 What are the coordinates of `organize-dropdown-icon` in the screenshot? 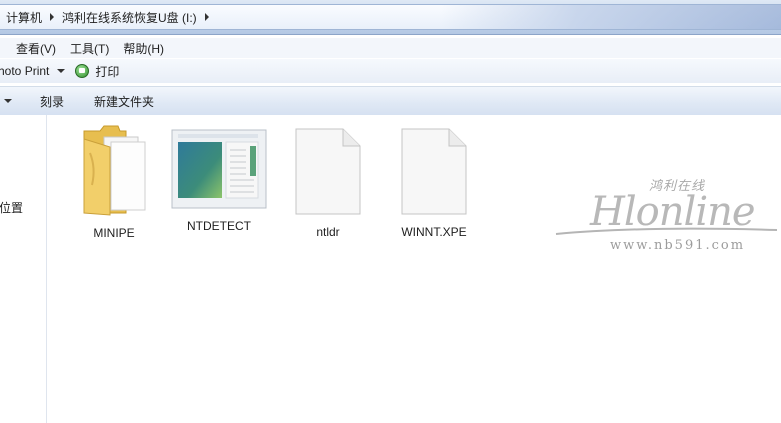 It's located at (8, 101).